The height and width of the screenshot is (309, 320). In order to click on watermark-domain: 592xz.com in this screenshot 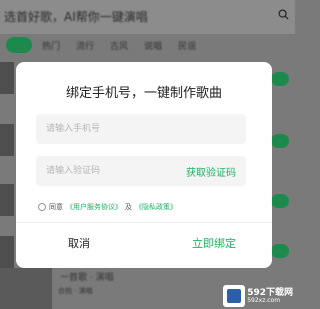, I will do `click(264, 300)`.